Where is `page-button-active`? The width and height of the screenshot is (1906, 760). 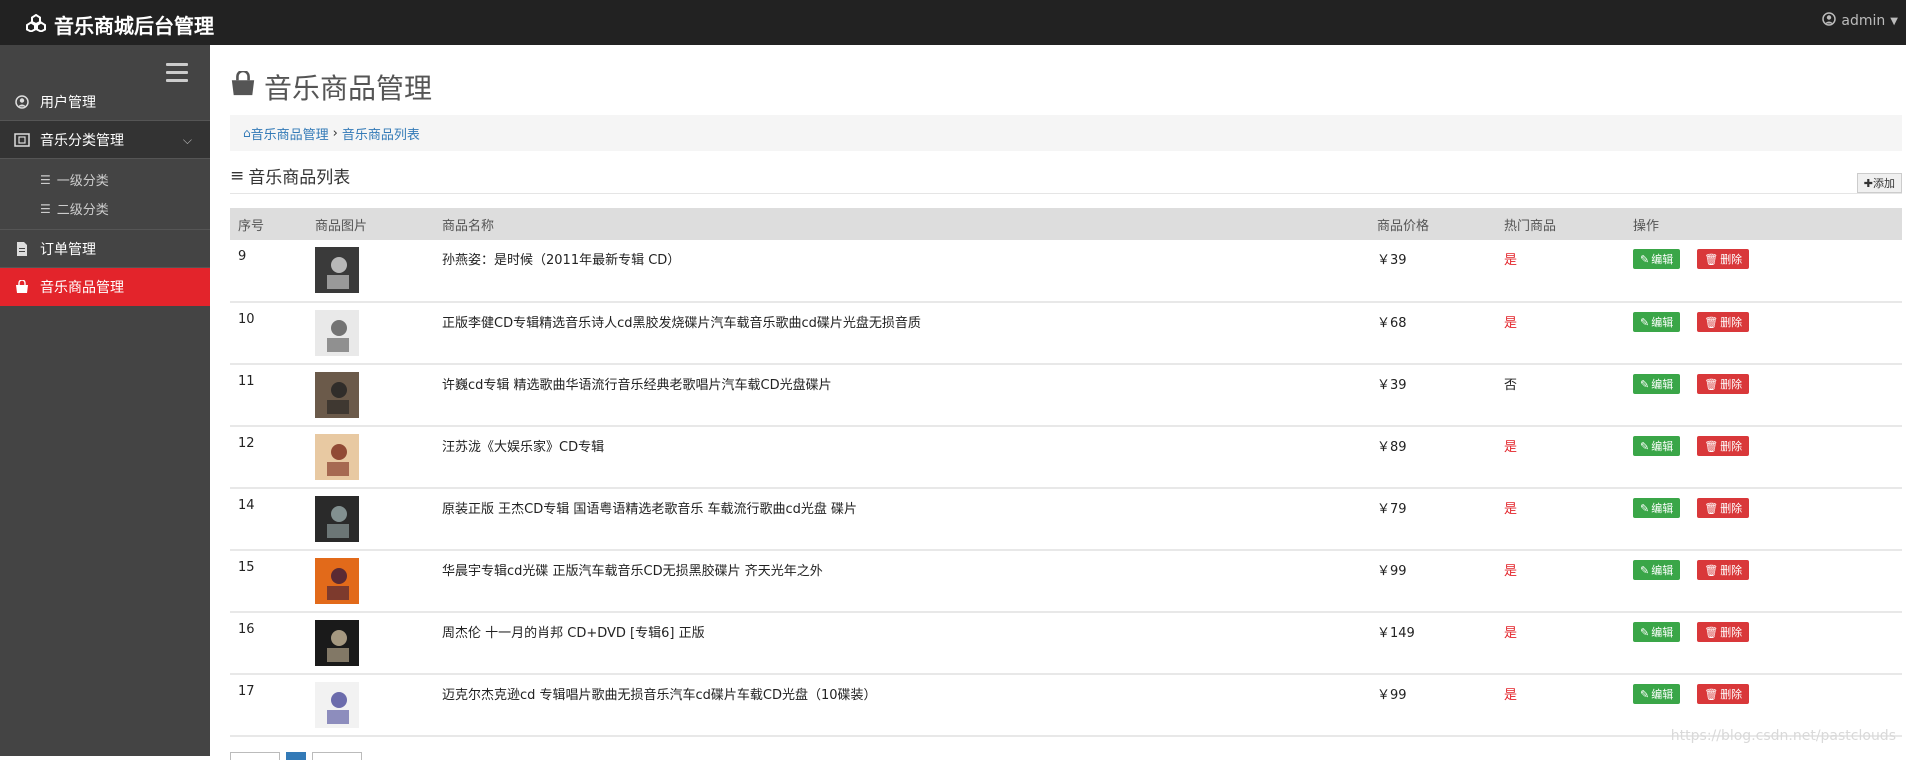 page-button-active is located at coordinates (296, 756).